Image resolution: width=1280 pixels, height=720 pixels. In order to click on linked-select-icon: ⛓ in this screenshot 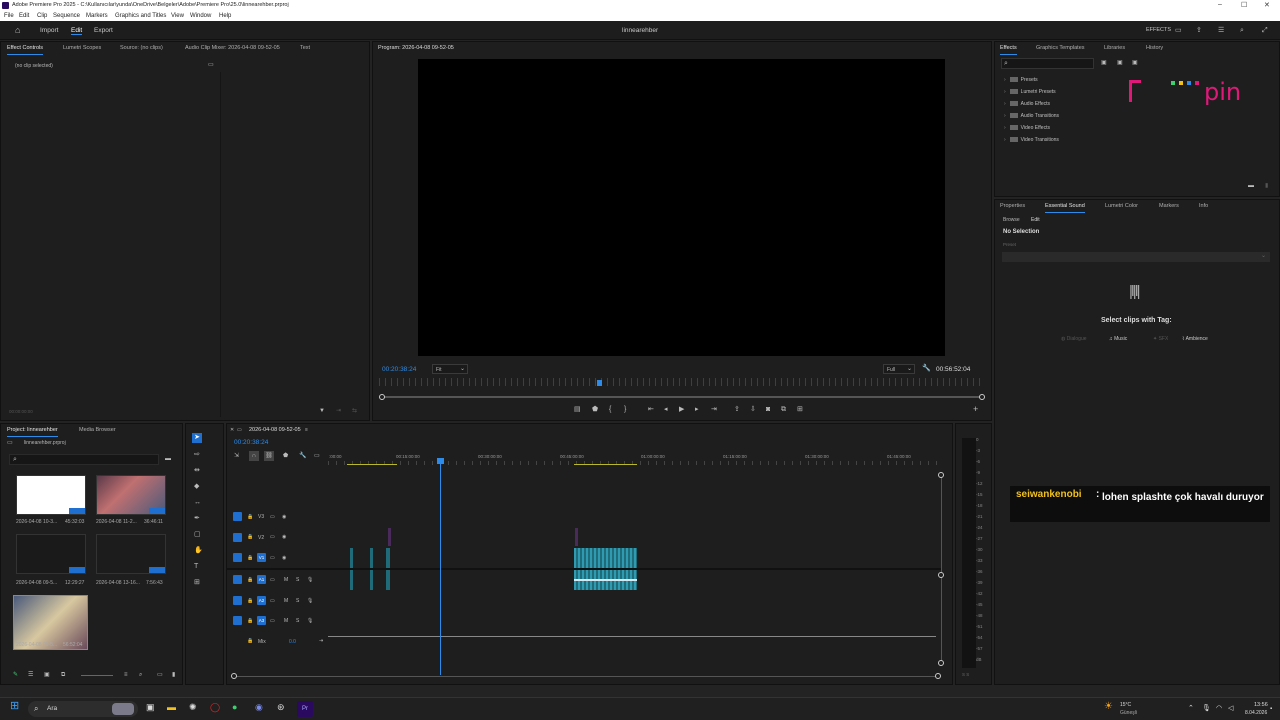, I will do `click(269, 456)`.